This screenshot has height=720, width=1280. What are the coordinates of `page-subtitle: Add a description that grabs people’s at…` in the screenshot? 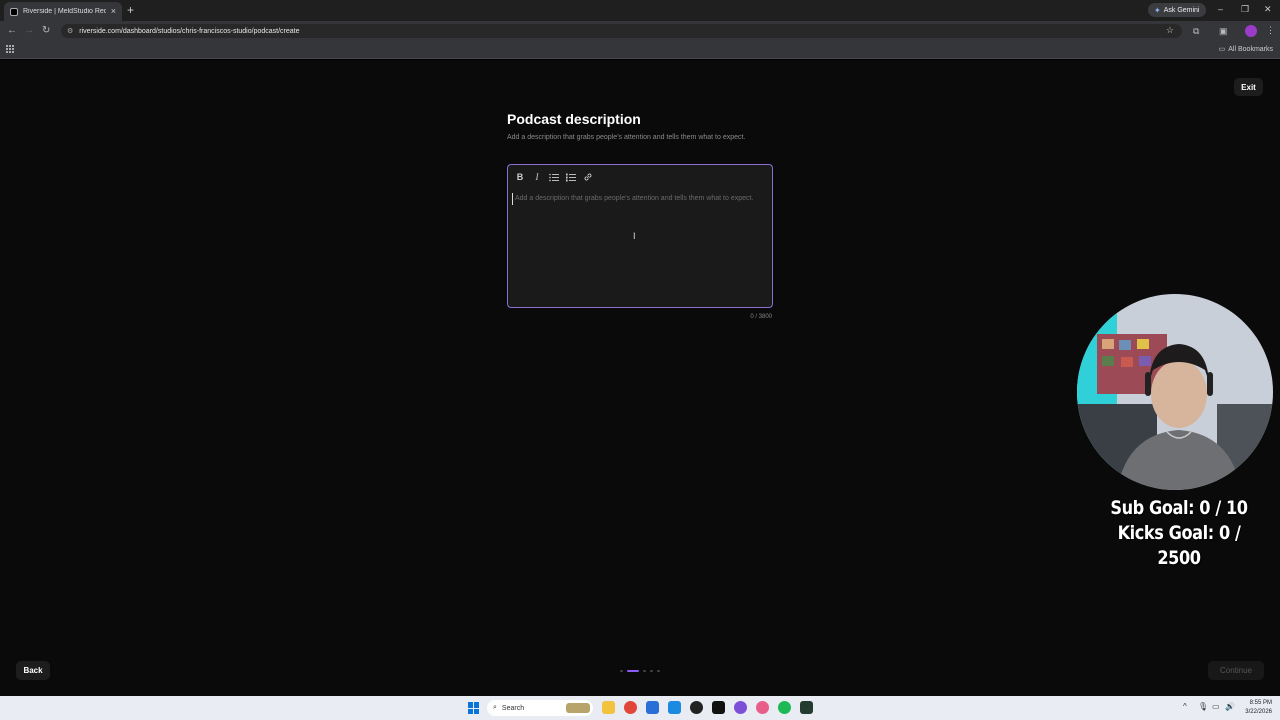 It's located at (626, 137).